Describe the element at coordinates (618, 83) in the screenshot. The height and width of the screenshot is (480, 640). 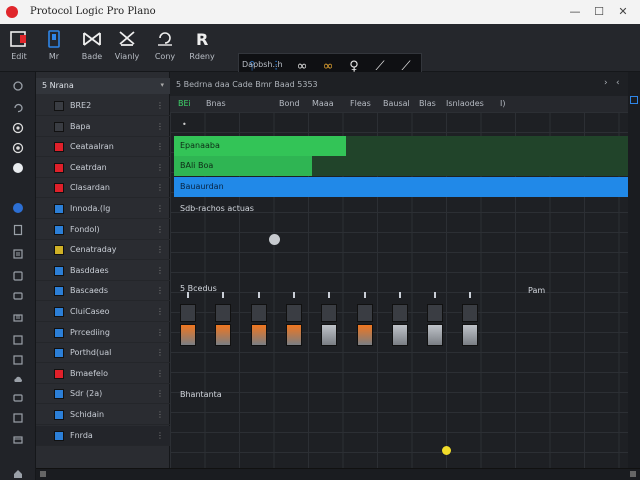
I see `chevron-left-icon: ‹` at that location.